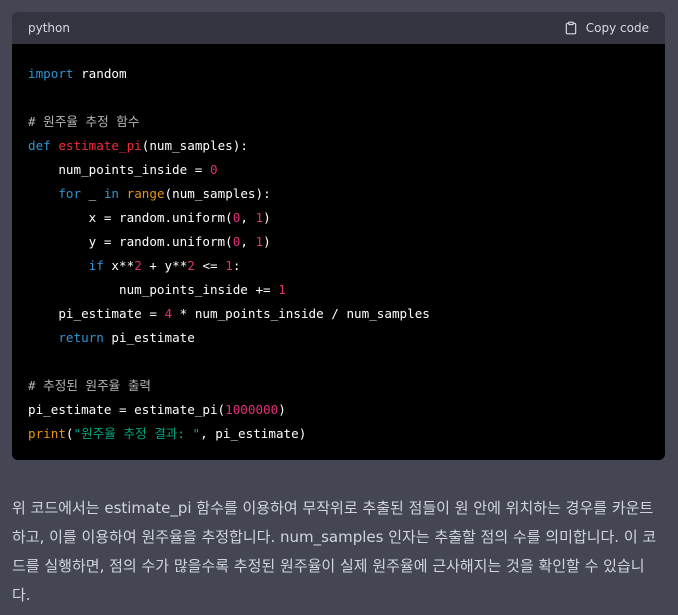 This screenshot has height=615, width=678. Describe the element at coordinates (164, 193) in the screenshot. I see `code-line: for _ in range(num_samples):` at that location.